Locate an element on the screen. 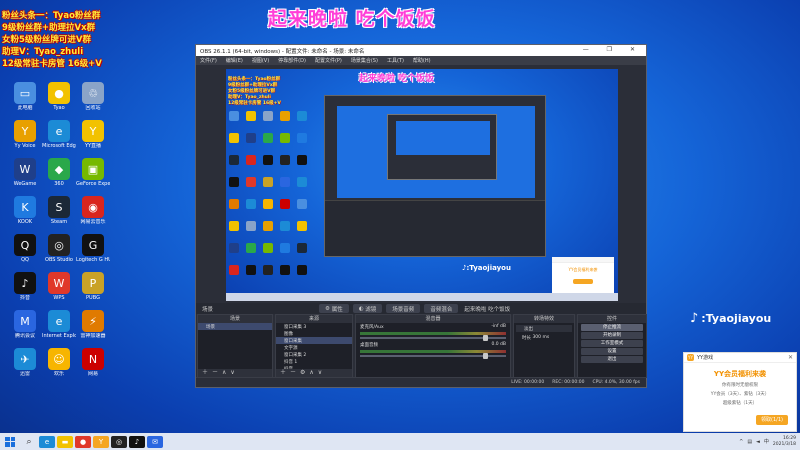  exit-button: 退出 is located at coordinates (612, 359).